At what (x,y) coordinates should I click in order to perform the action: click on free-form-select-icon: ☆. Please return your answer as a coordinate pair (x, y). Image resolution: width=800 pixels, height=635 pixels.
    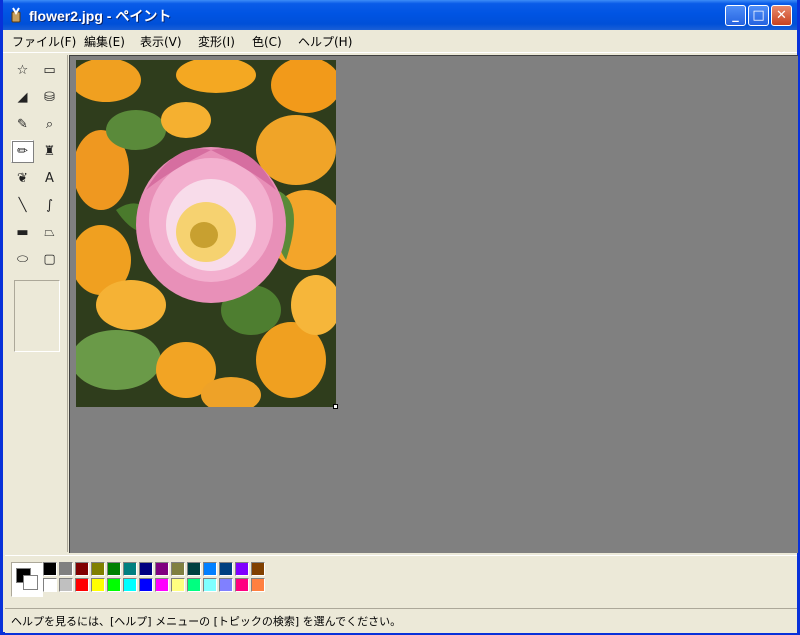
    Looking at the image, I should click on (22, 70).